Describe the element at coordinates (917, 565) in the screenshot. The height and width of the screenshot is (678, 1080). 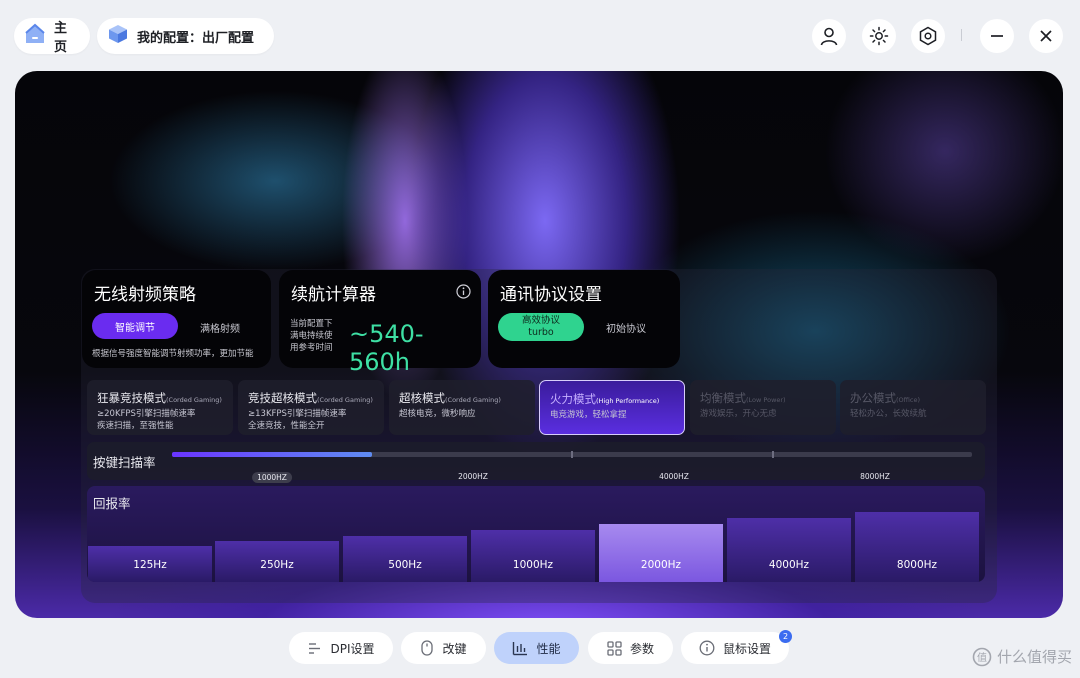
I see `report-rate-label: 8000Hz` at that location.